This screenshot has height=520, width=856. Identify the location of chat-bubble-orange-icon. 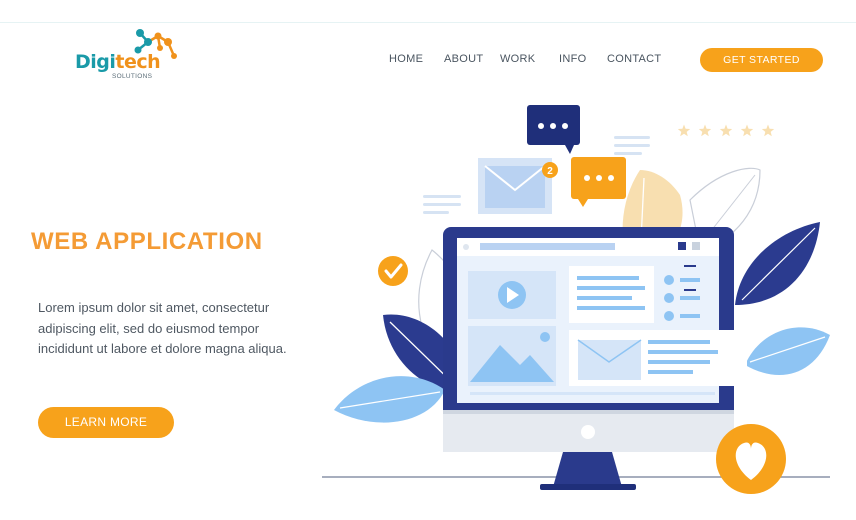
(598, 182).